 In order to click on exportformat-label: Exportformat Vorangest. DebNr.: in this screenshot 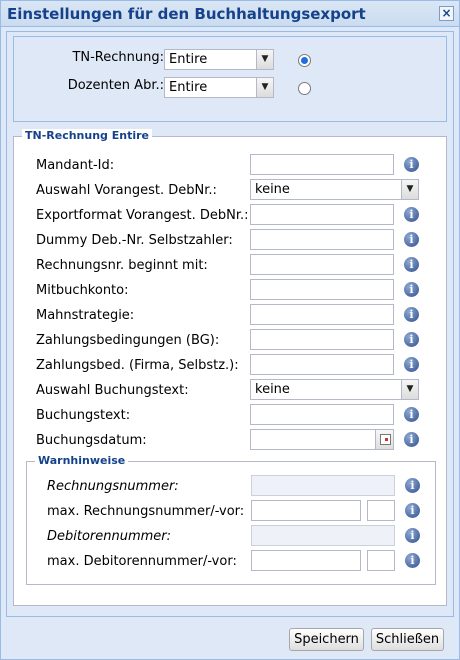, I will do `click(142, 215)`.